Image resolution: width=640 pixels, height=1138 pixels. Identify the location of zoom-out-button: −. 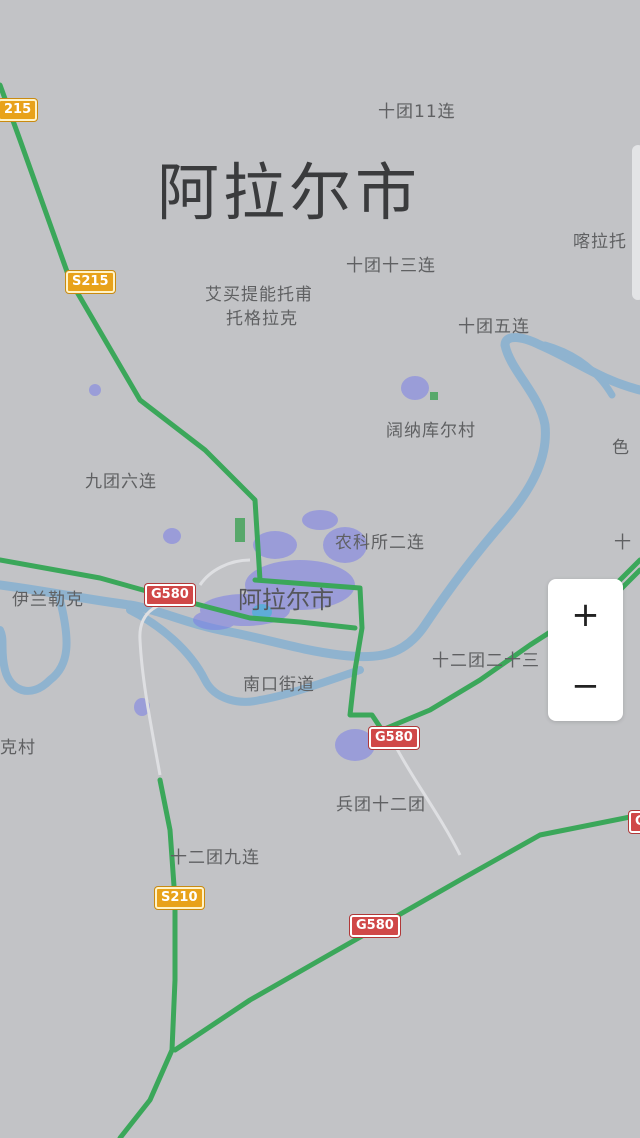
(585, 685).